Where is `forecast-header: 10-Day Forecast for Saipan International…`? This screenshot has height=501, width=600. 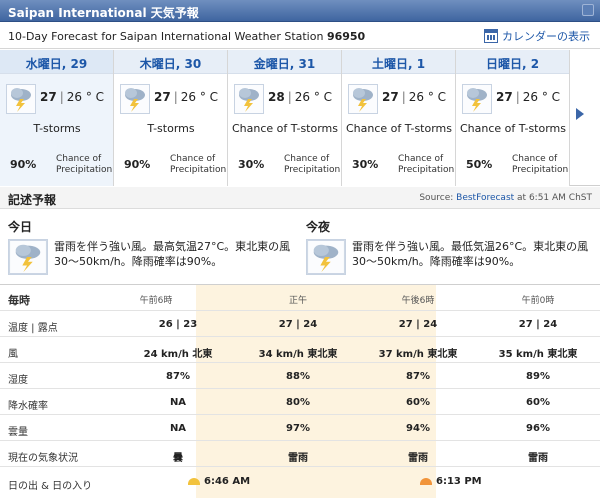
forecast-header: 10-Day Forecast for Saipan International… is located at coordinates (300, 36).